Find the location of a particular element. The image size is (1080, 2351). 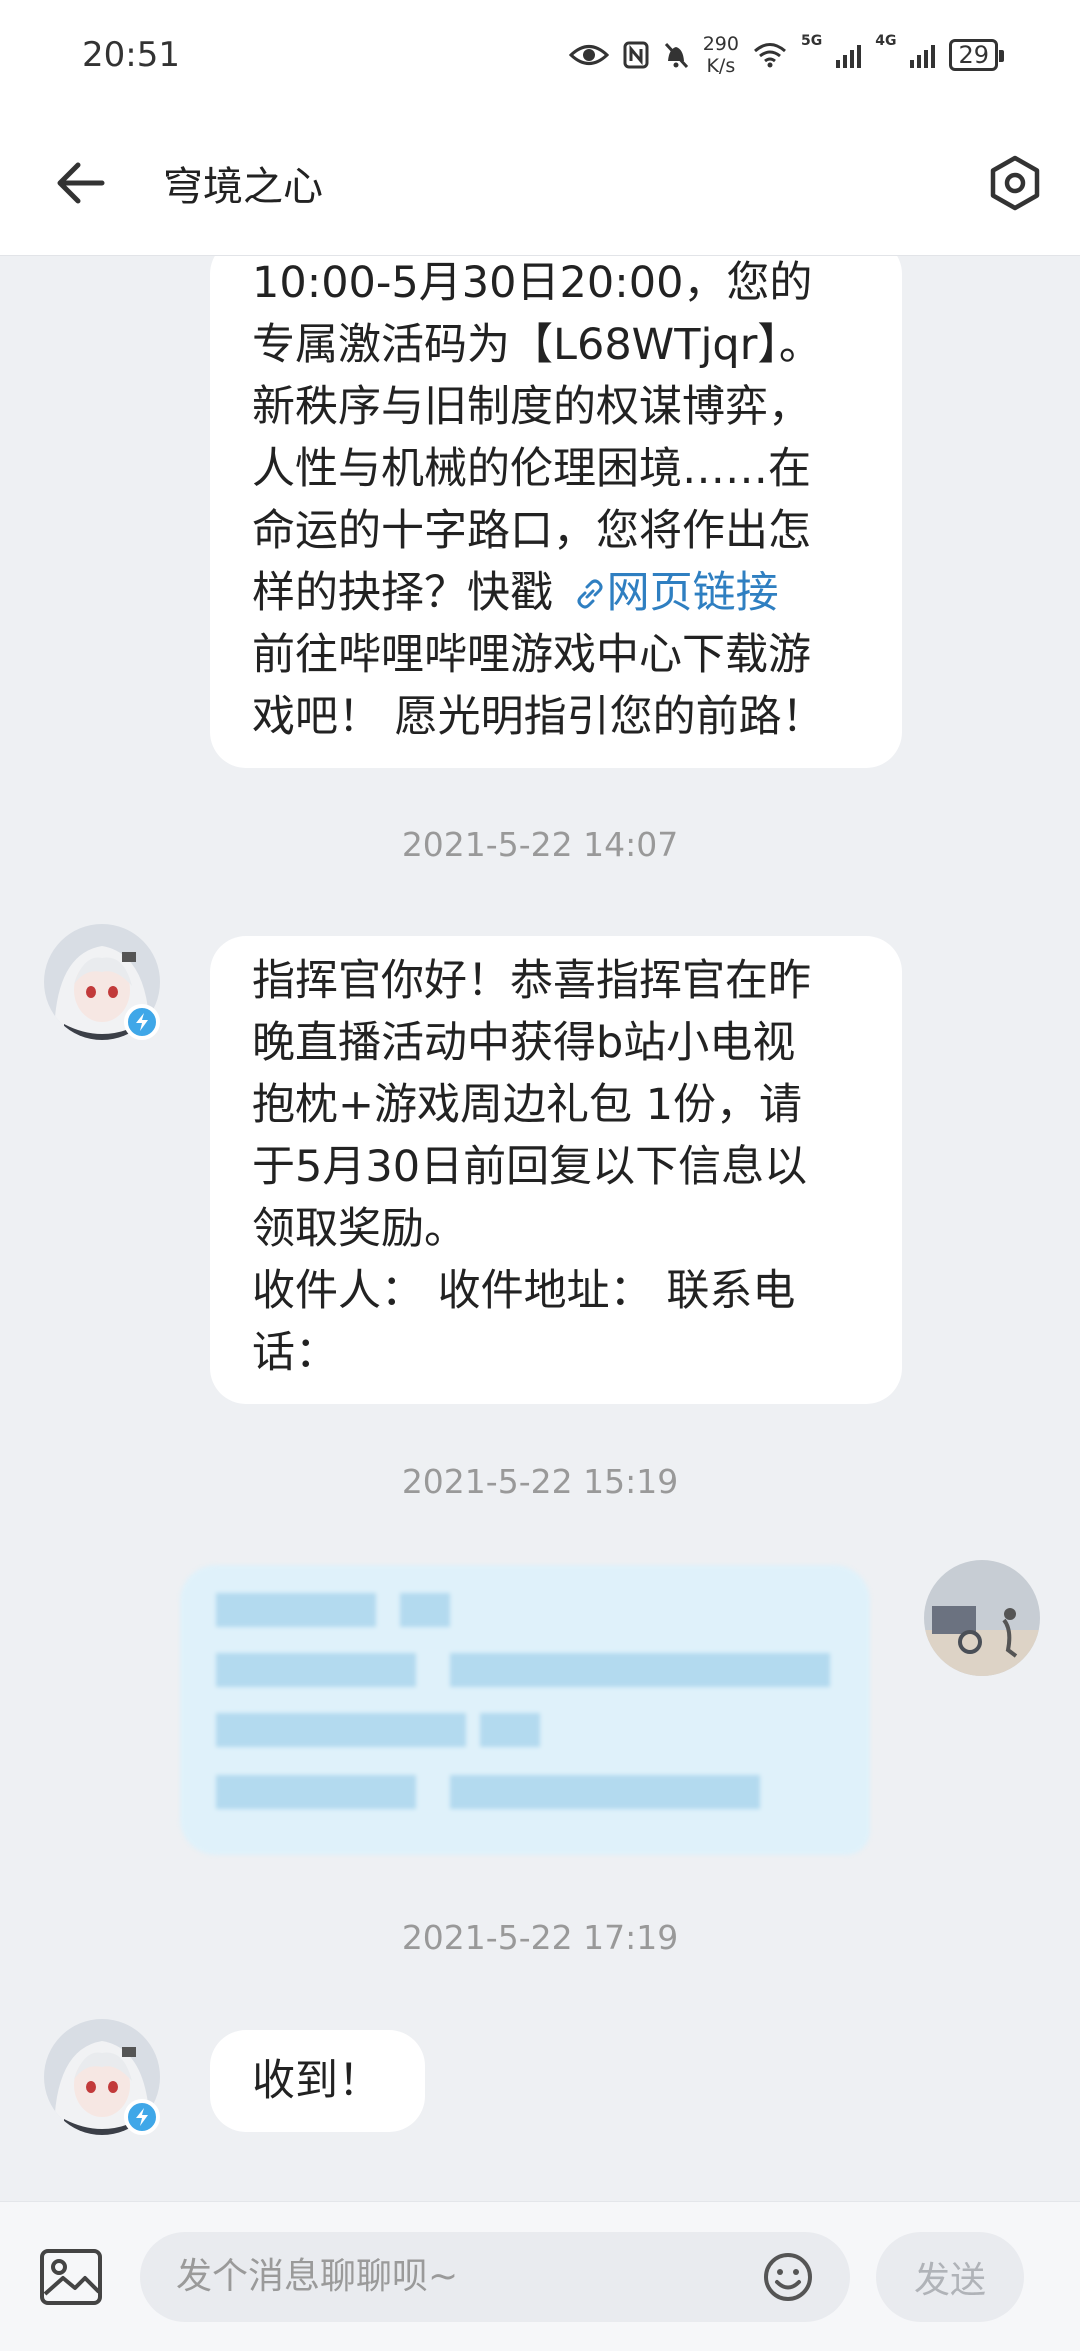

net-speed-unit: K/s is located at coordinates (721, 66).